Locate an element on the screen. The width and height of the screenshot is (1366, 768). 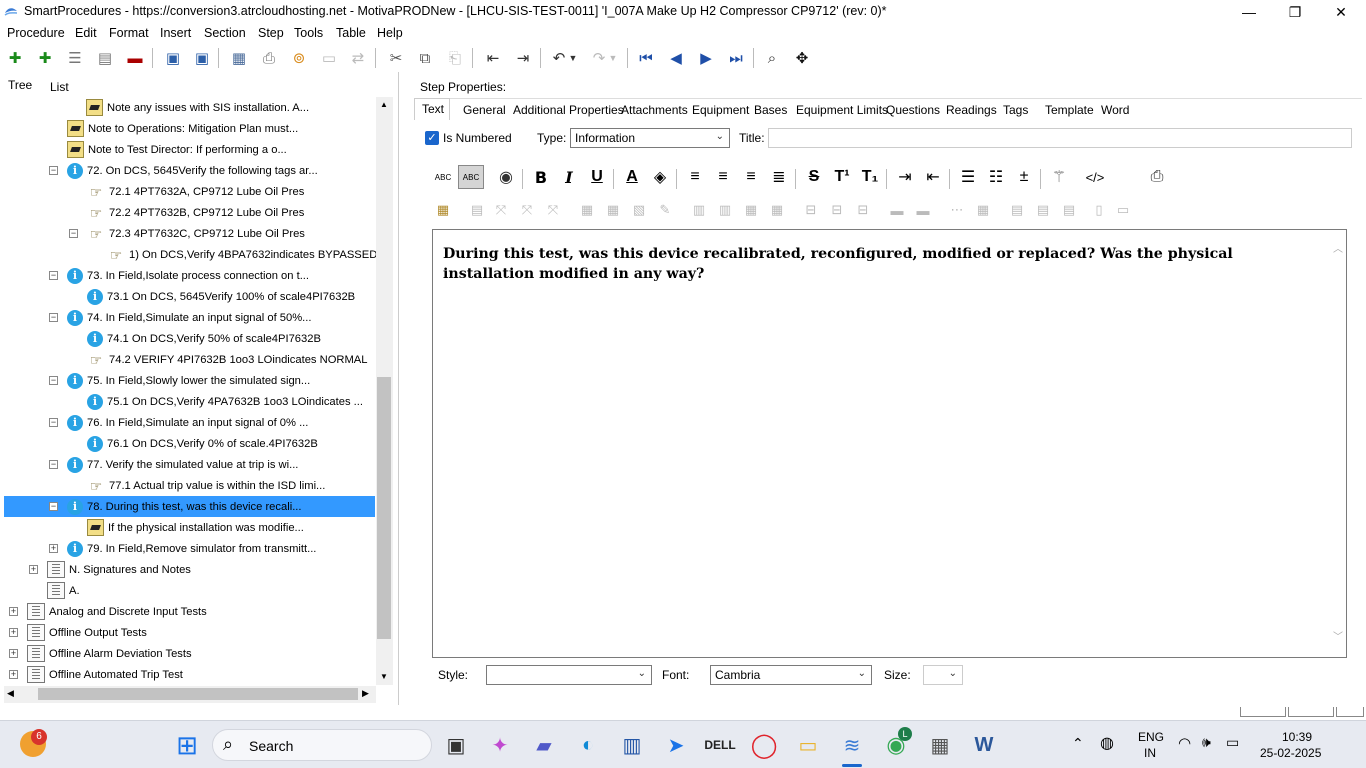
menu-edit: Edit is located at coordinates (86, 33).